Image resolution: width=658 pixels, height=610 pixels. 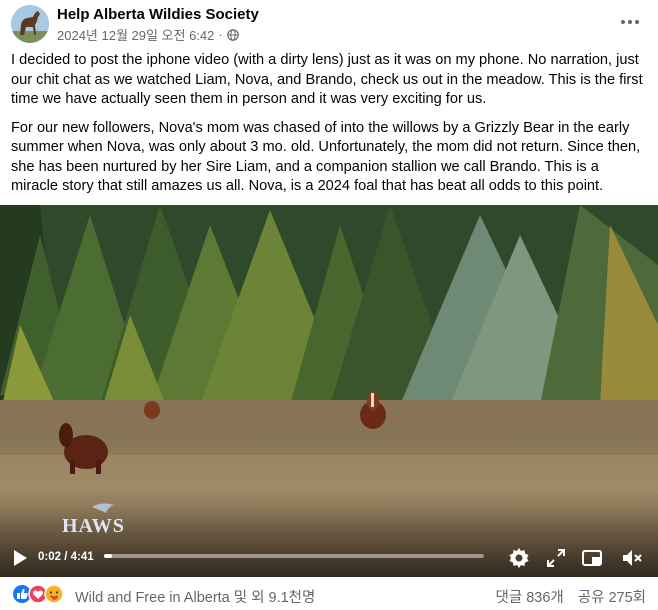 I want to click on picture-in-picture-icon, so click(x=592, y=558).